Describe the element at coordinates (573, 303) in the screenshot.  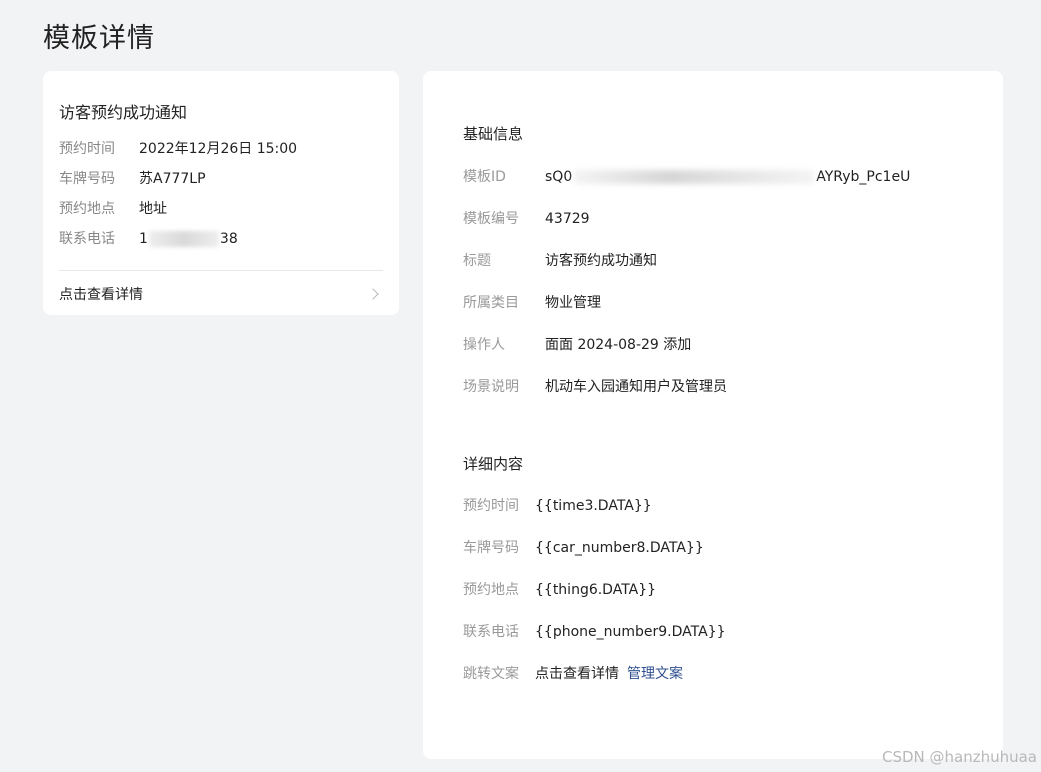
I see `category-value: 物业管理` at that location.